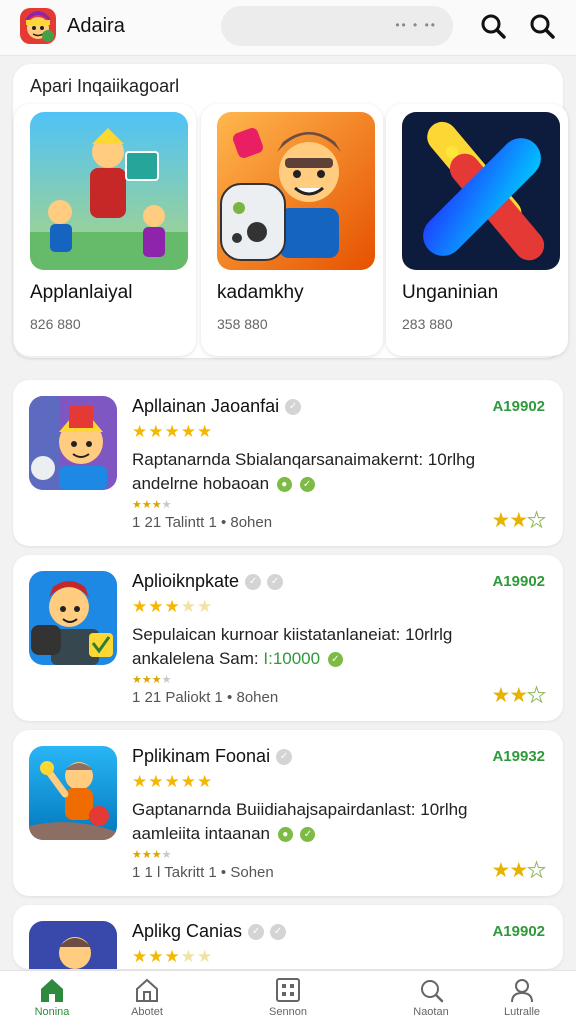  Describe the element at coordinates (206, 406) in the screenshot. I see `app-name: Apllainan Jaoanfai` at that location.